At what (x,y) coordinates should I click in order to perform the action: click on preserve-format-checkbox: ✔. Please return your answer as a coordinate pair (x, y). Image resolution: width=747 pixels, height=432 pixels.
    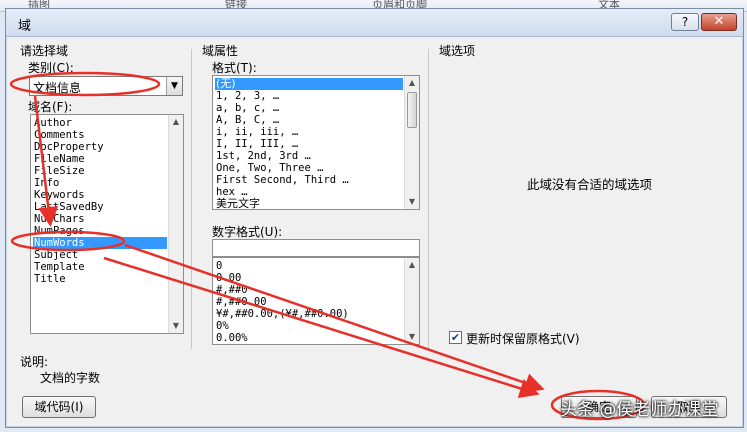
    Looking at the image, I should click on (455, 337).